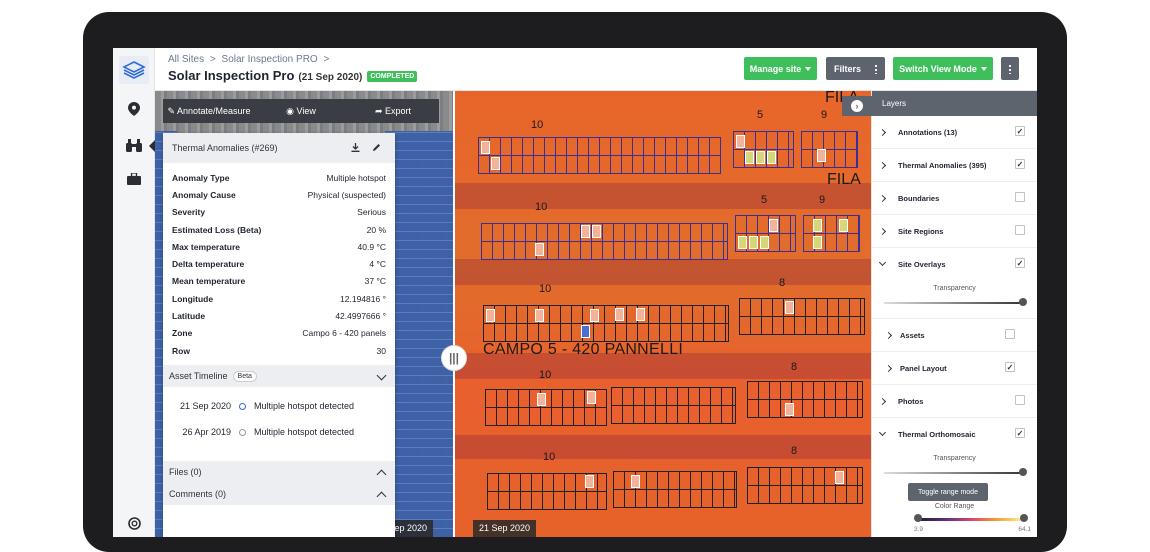 This screenshot has width=1150, height=552. I want to click on layer-site-regions: Site Regions, so click(954, 231).